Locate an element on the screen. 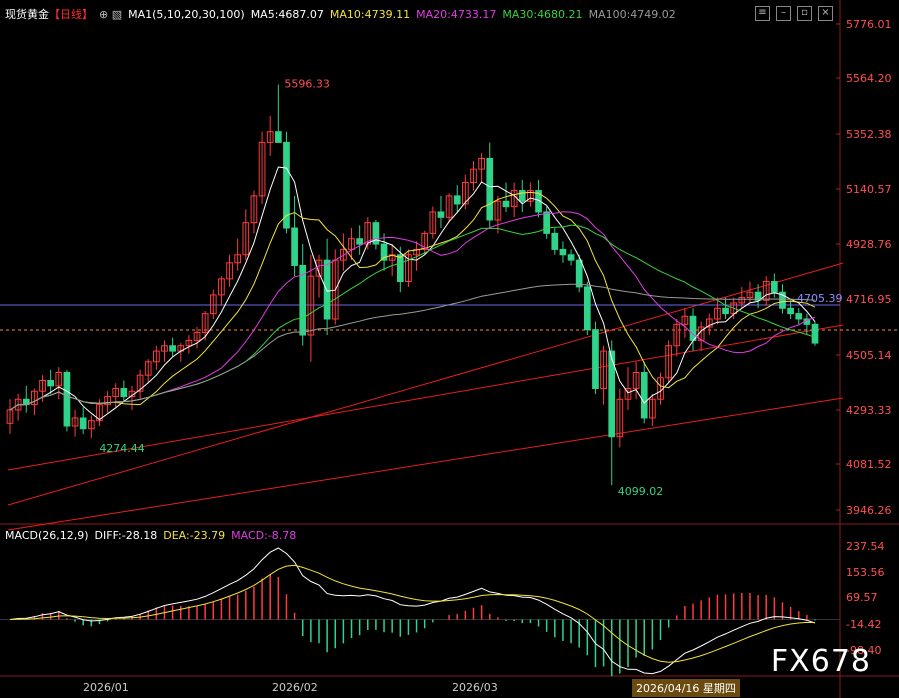  price-tick-label: 4928.76 is located at coordinates (869, 244).